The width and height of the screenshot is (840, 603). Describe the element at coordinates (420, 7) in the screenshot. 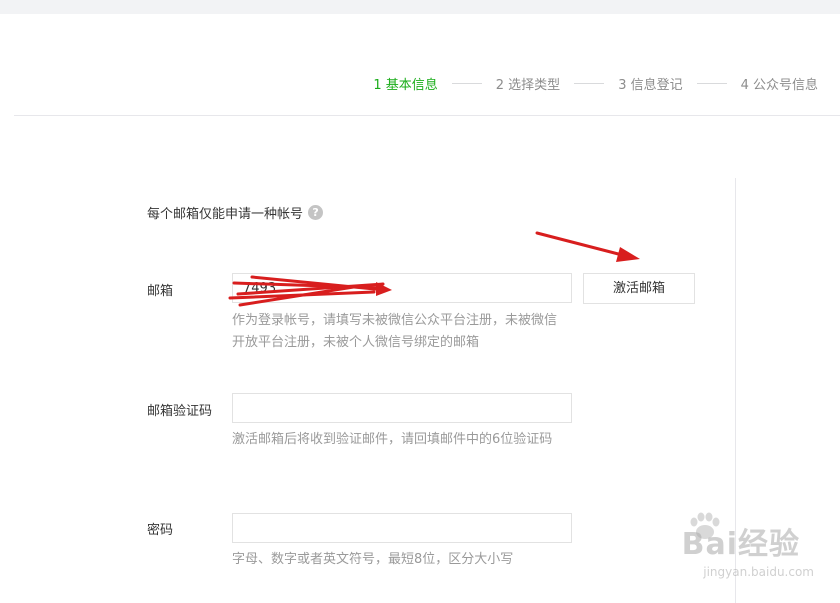

I see `top-bar` at that location.